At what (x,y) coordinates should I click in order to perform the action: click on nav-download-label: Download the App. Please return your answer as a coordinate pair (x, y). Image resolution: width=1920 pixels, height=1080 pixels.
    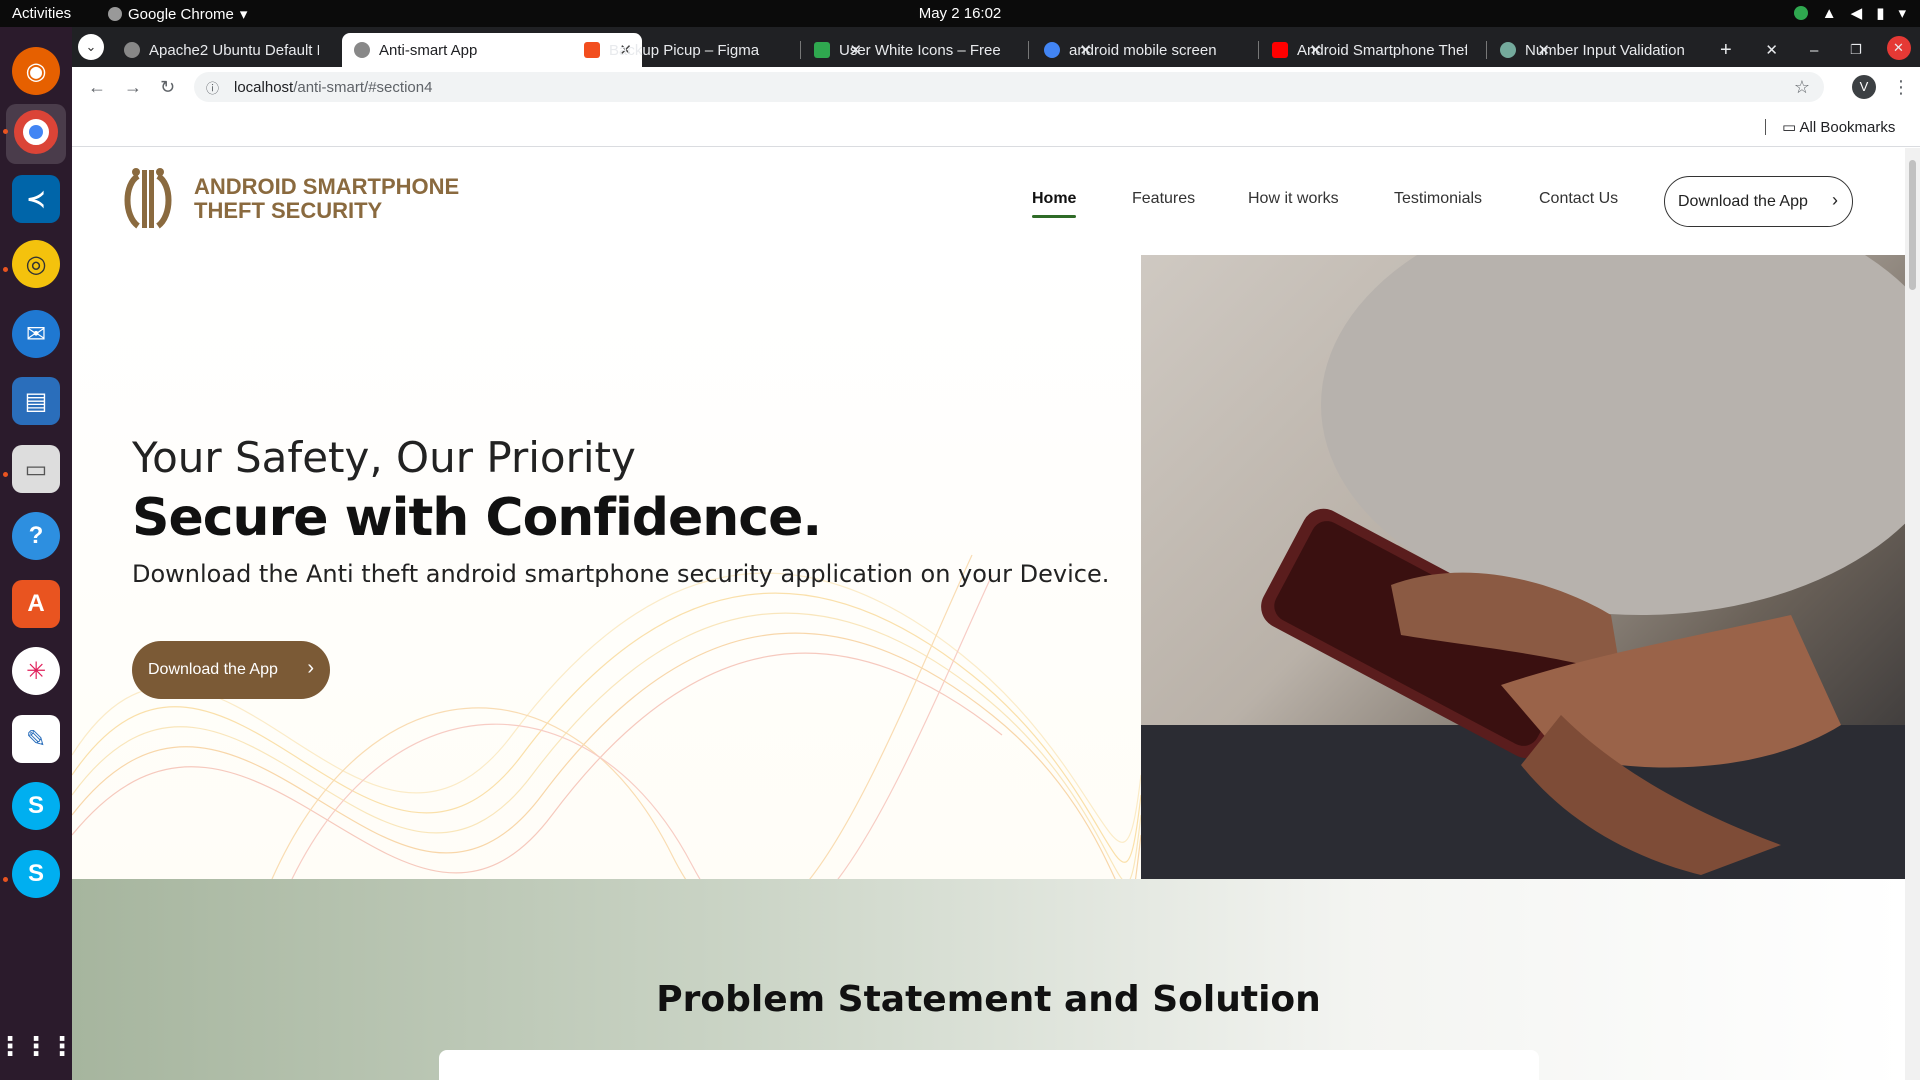
    Looking at the image, I should click on (1743, 201).